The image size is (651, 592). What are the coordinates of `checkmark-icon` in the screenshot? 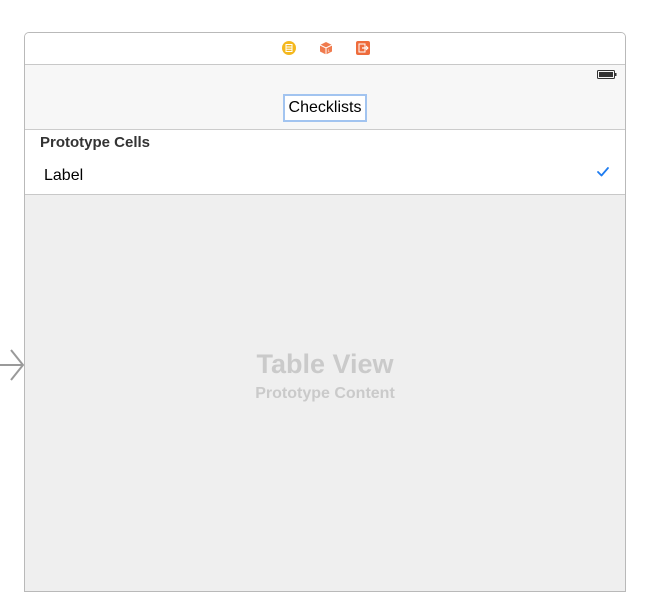 It's located at (603, 172).